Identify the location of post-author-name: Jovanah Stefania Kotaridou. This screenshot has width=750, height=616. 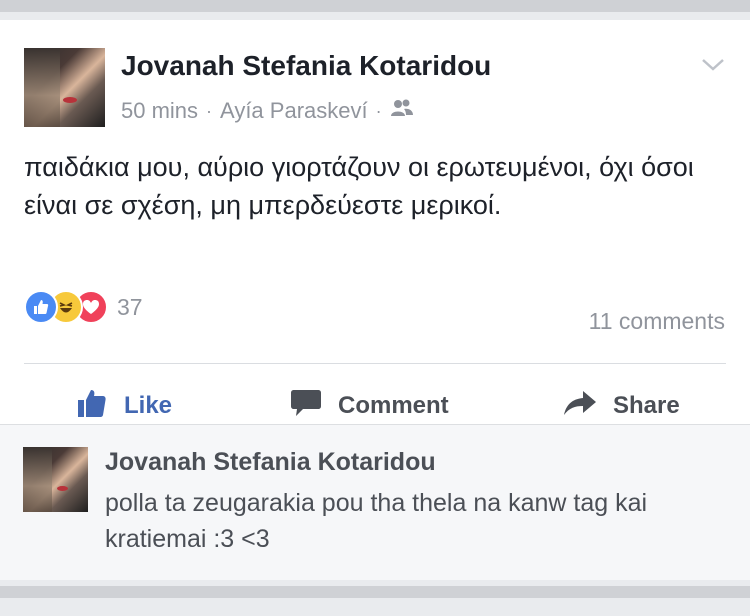
(306, 66).